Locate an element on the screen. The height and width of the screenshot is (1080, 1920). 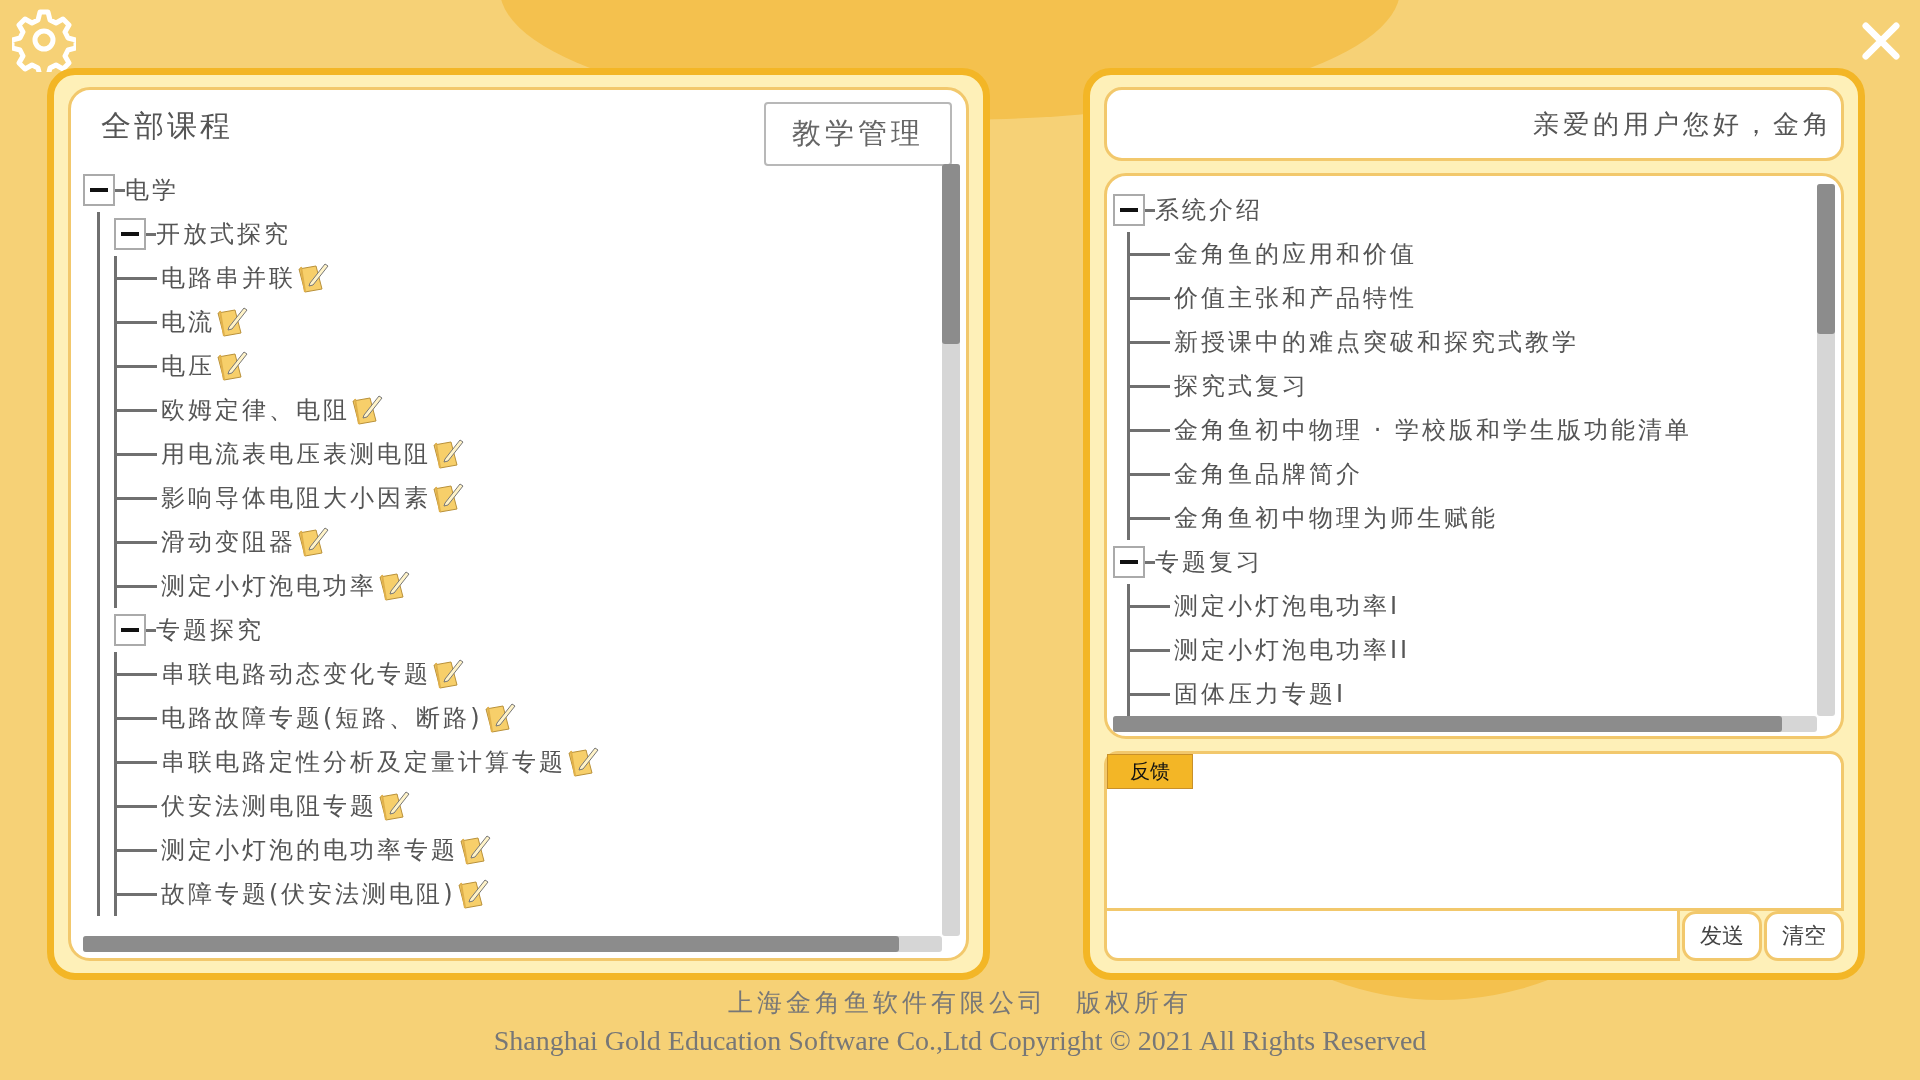
tree-item: 金角鱼品牌简介 is located at coordinates (1268, 474).